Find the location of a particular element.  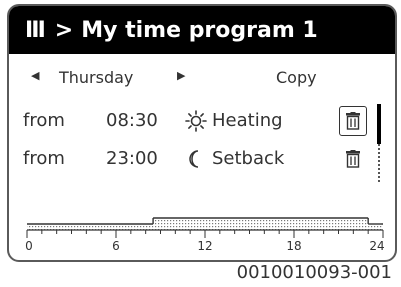

switch-point-row: from 23:00 Setback is located at coordinates (202, 159).